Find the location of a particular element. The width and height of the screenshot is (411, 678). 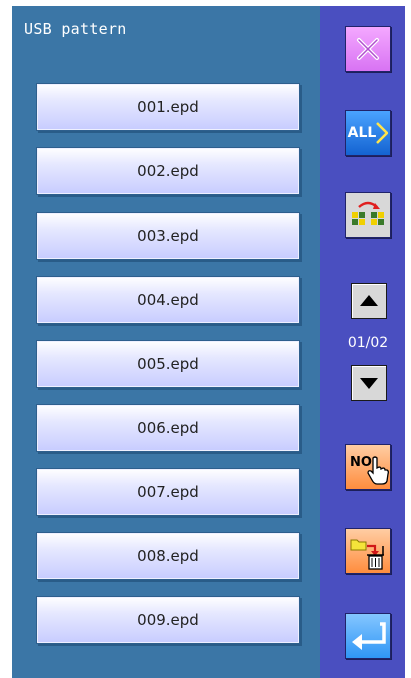

triangle-up-icon is located at coordinates (369, 300).